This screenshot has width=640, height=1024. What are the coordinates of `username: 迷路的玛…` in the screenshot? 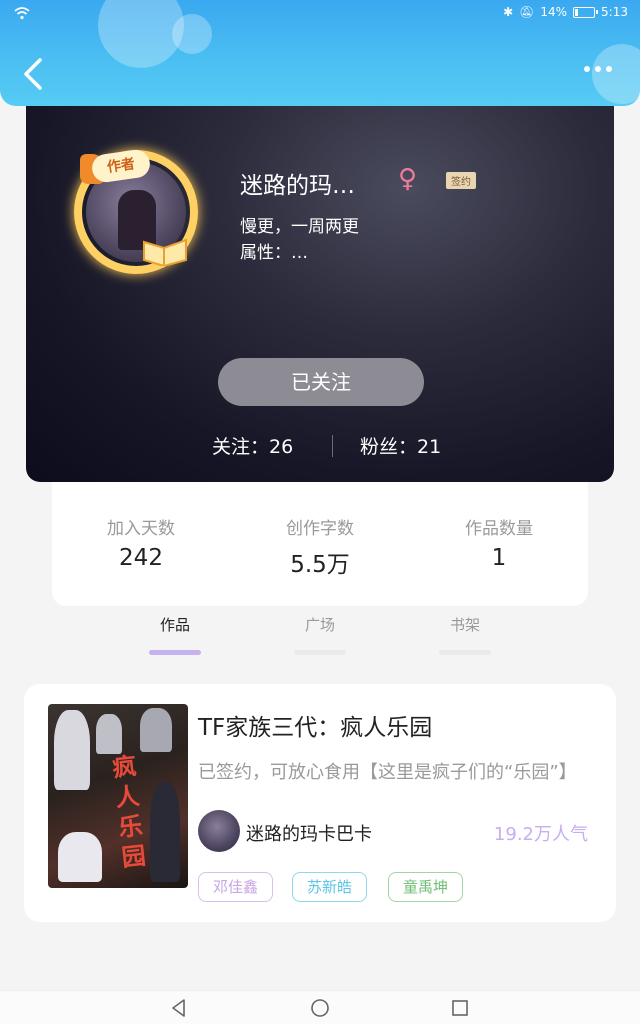 It's located at (297, 186).